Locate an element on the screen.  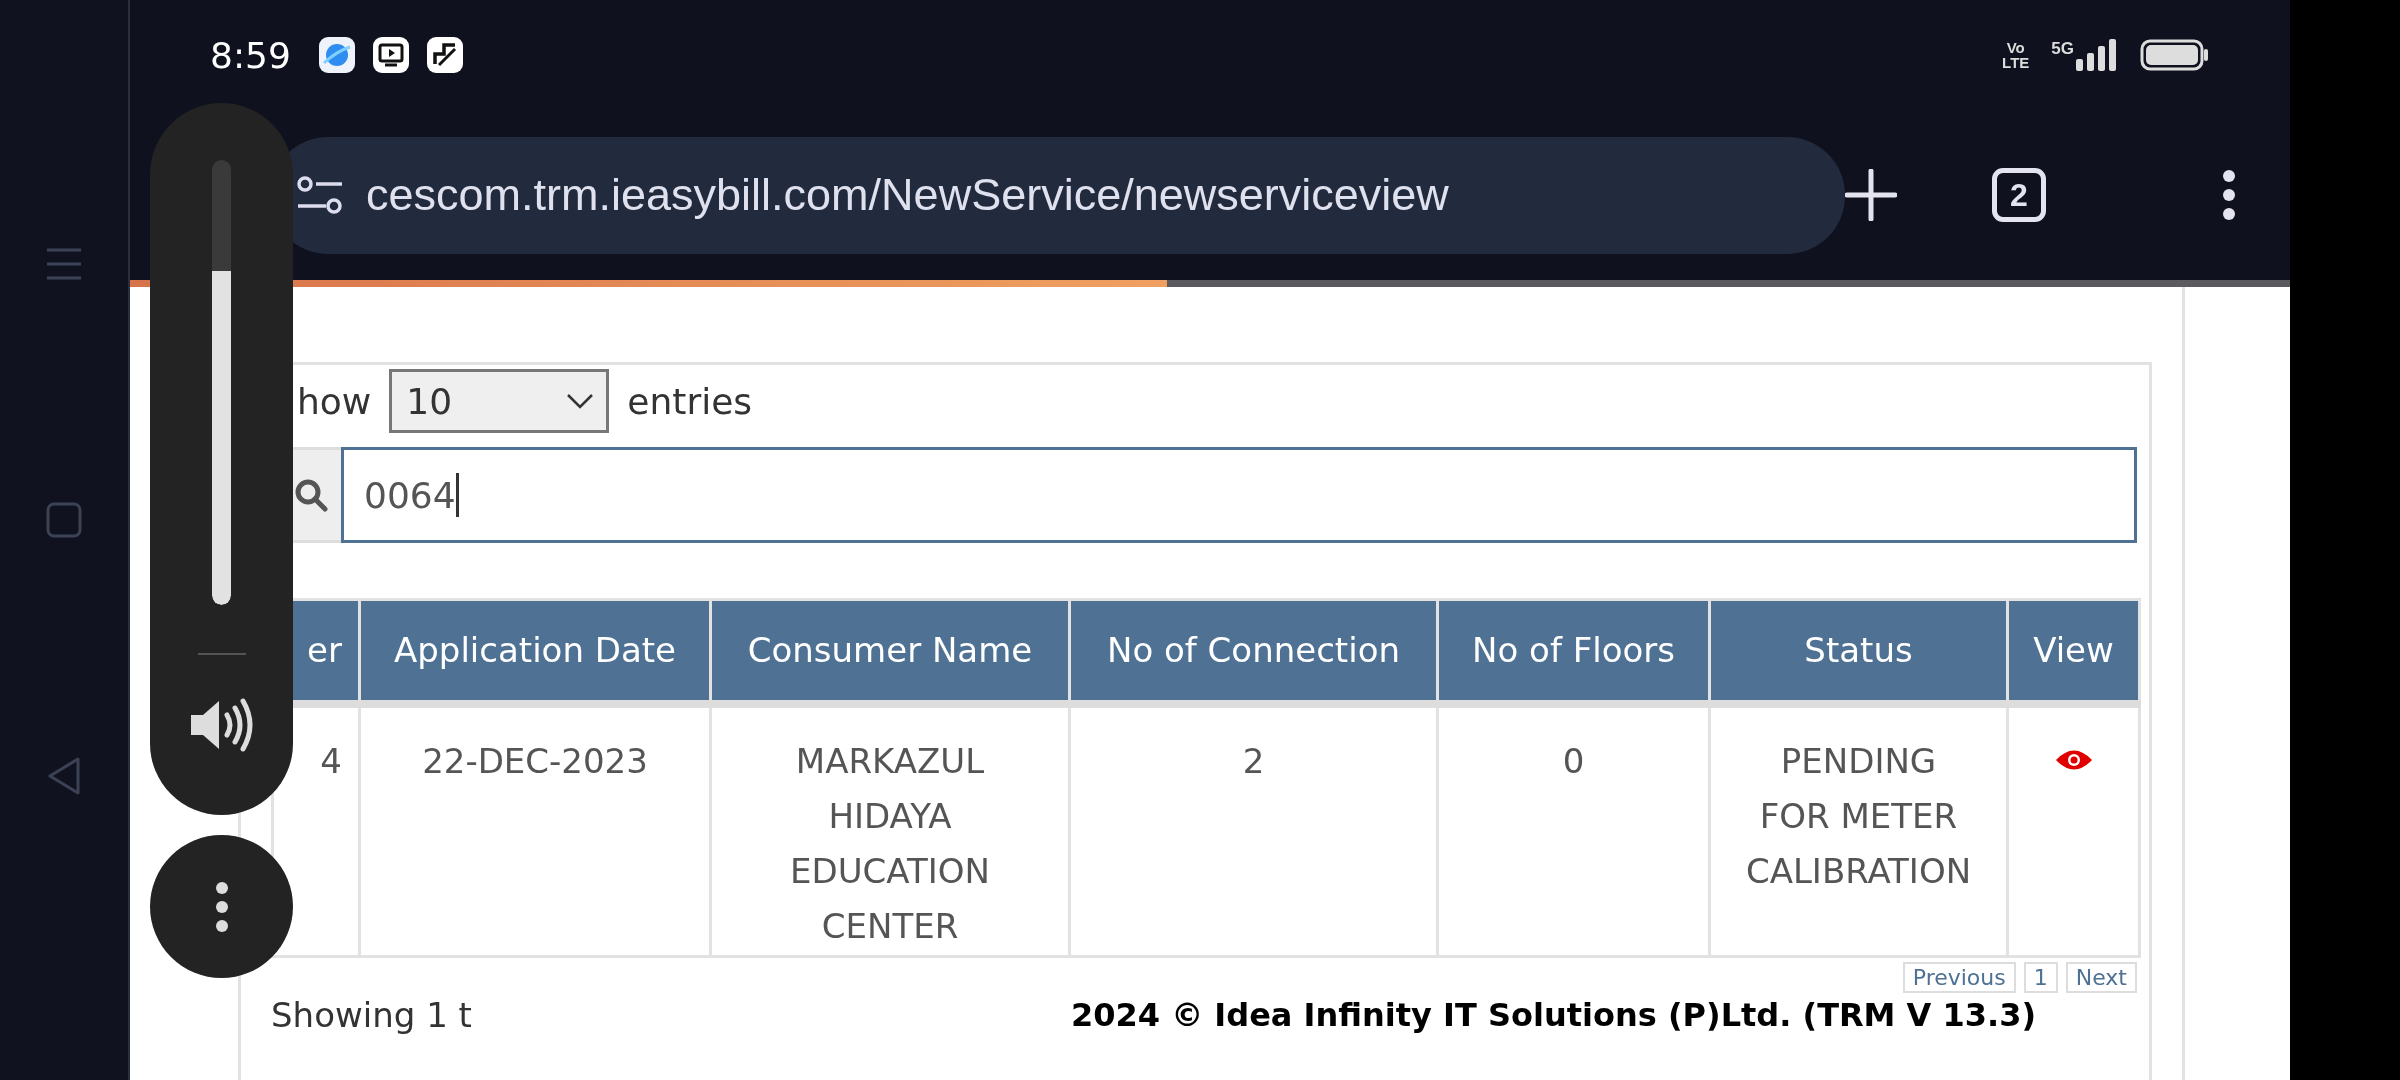
new-tab-icon is located at coordinates (1871, 195).